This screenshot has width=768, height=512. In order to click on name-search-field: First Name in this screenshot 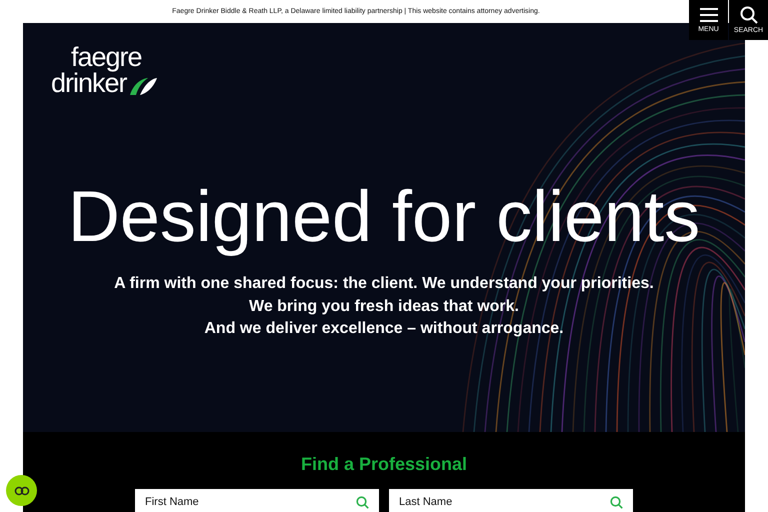, I will do `click(257, 500)`.